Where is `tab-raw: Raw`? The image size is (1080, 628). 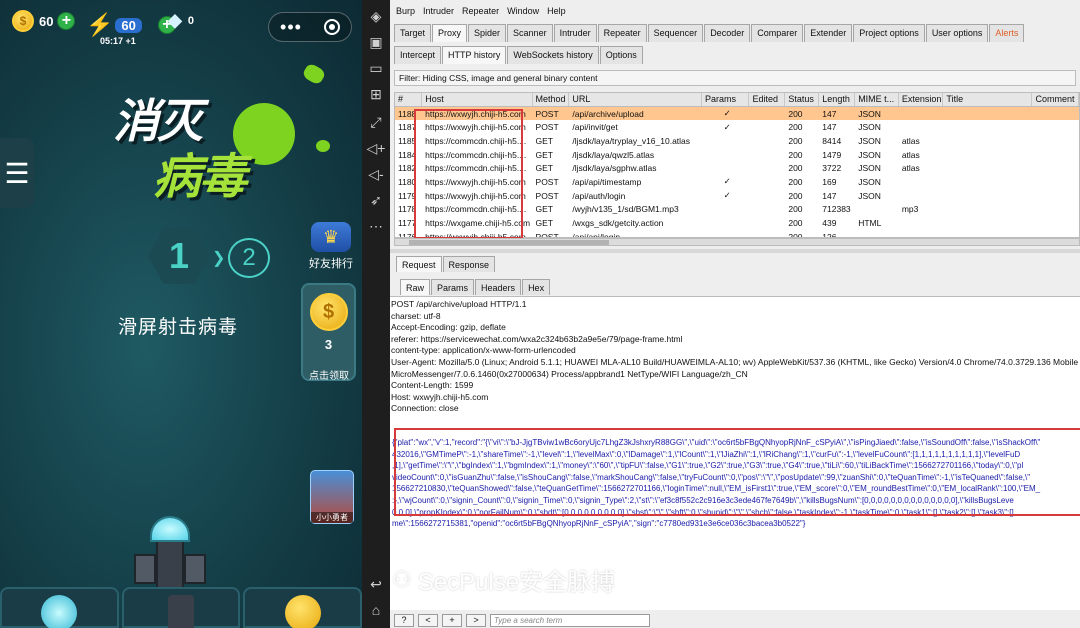
tab-raw: Raw is located at coordinates (415, 287).